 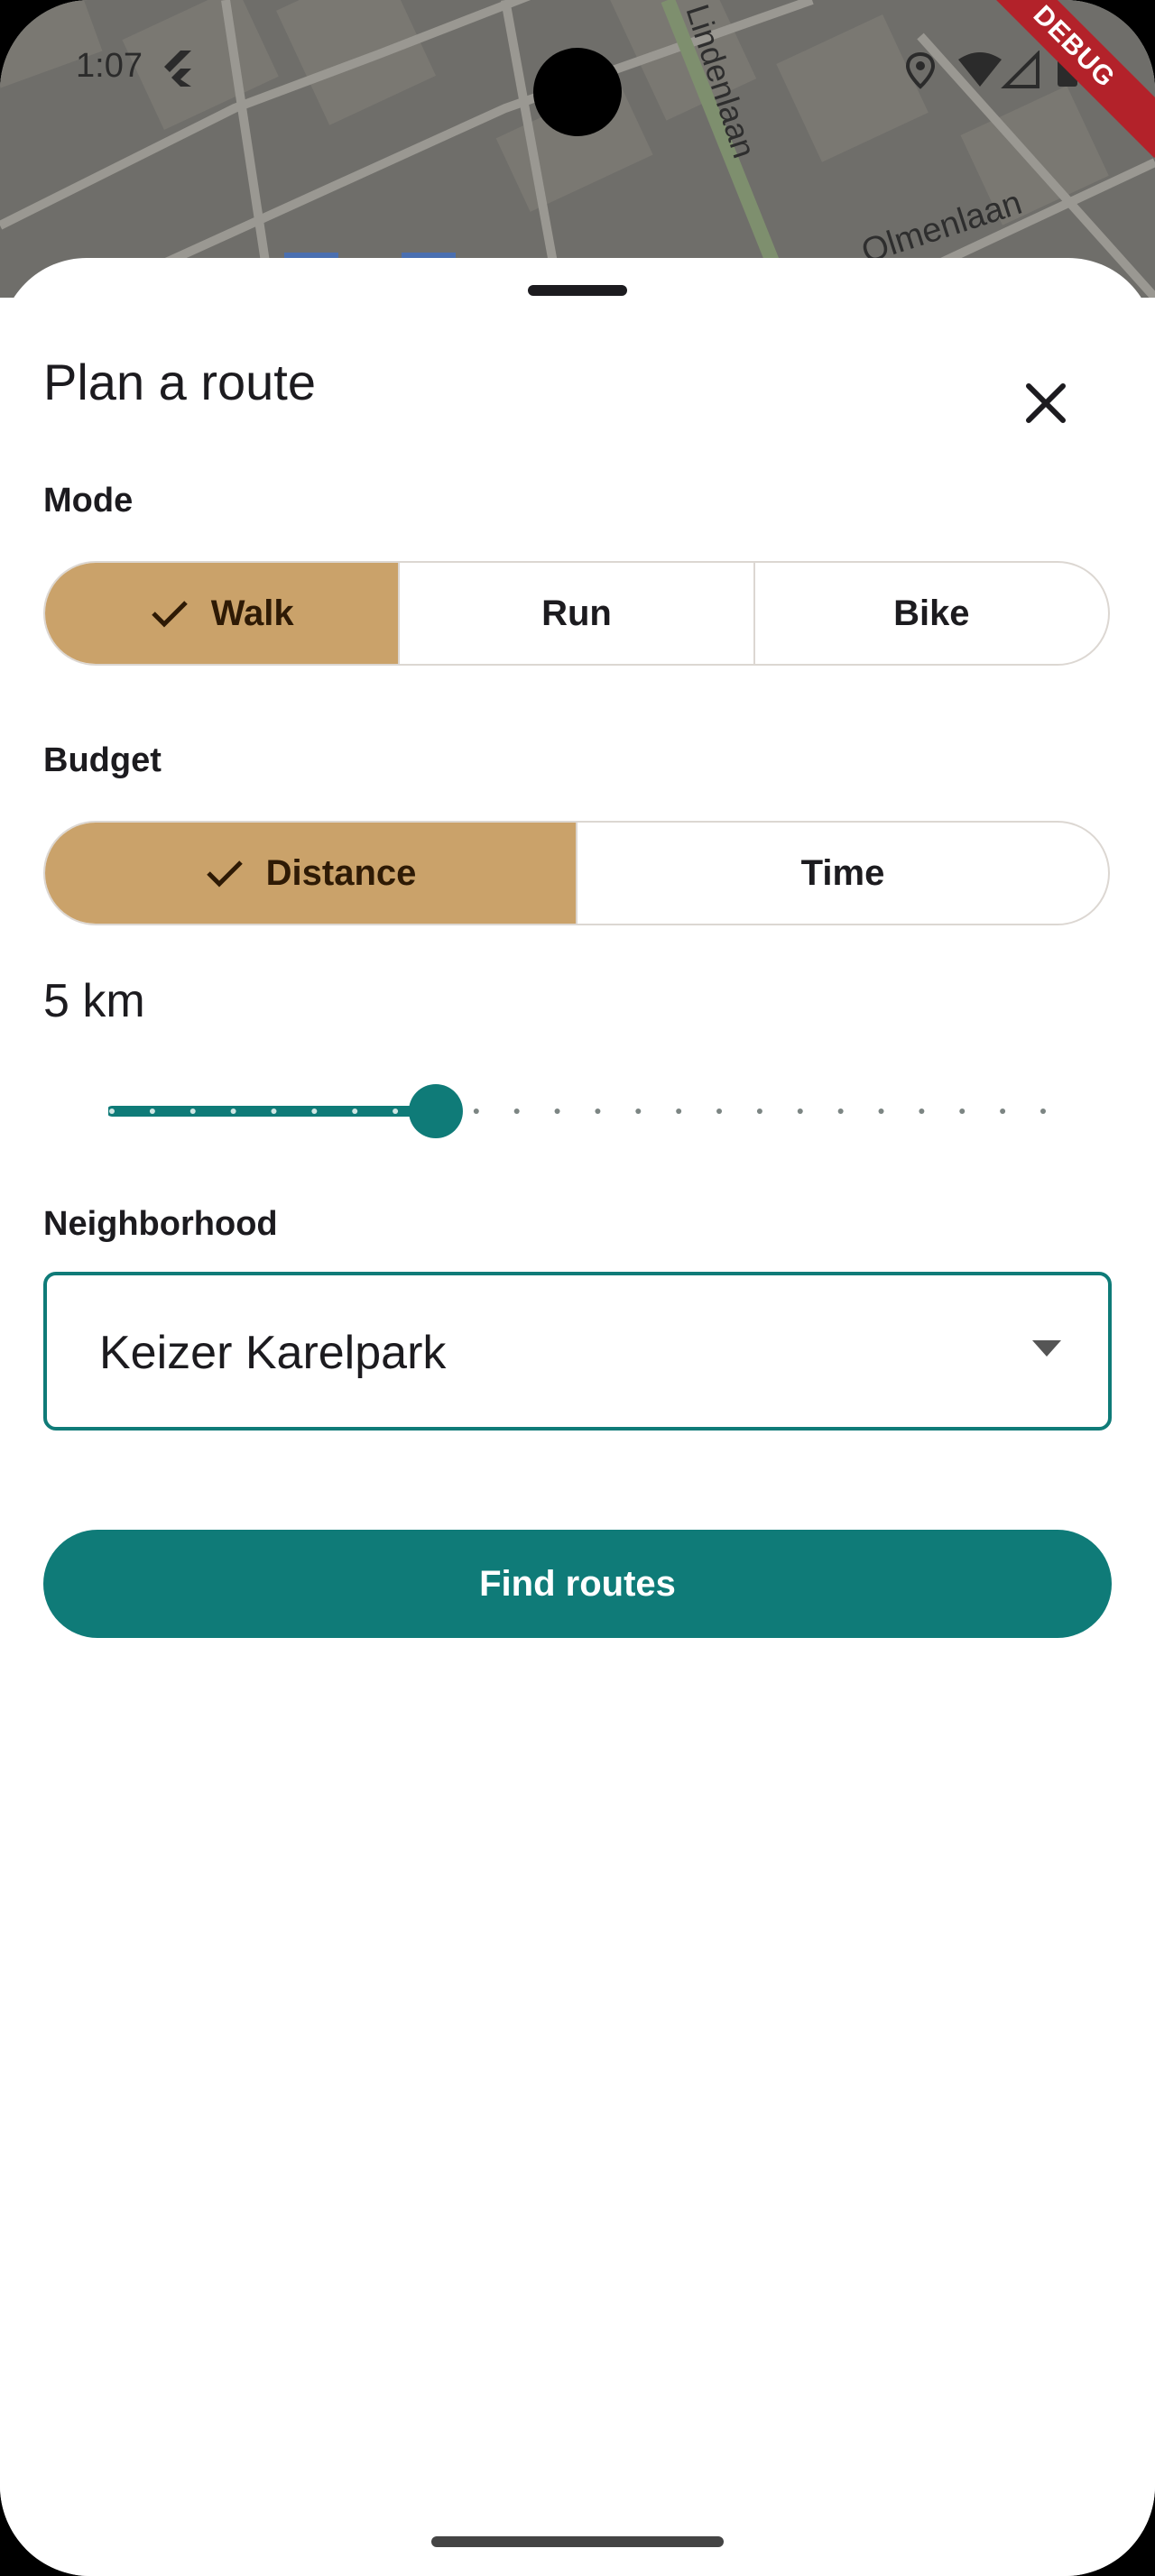 What do you see at coordinates (1046, 403) in the screenshot?
I see `close-icon` at bounding box center [1046, 403].